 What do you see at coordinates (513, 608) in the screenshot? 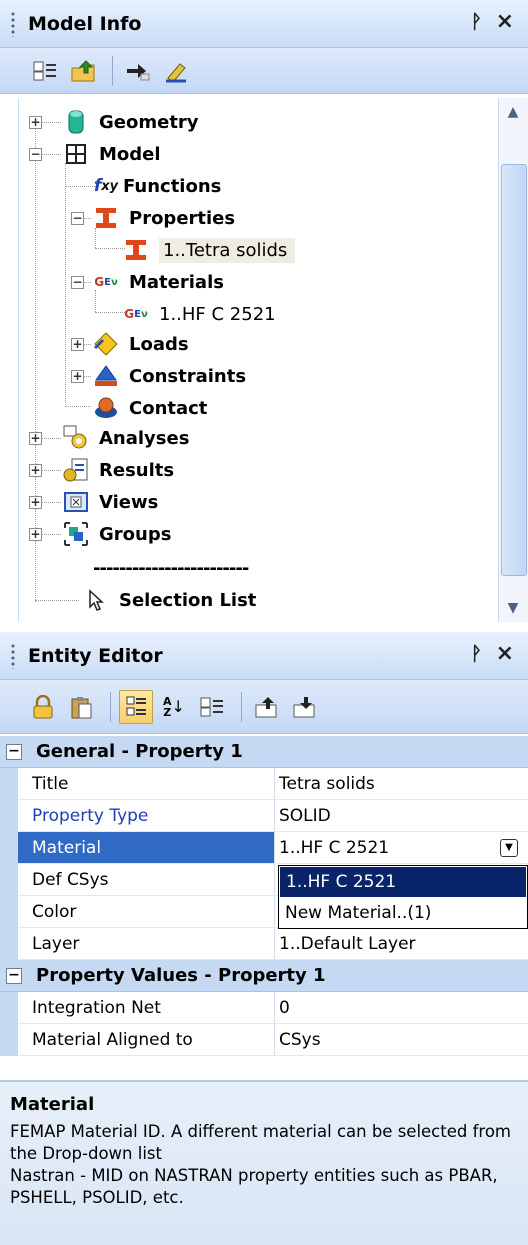
I see `scroll-down-icon: ▼` at bounding box center [513, 608].